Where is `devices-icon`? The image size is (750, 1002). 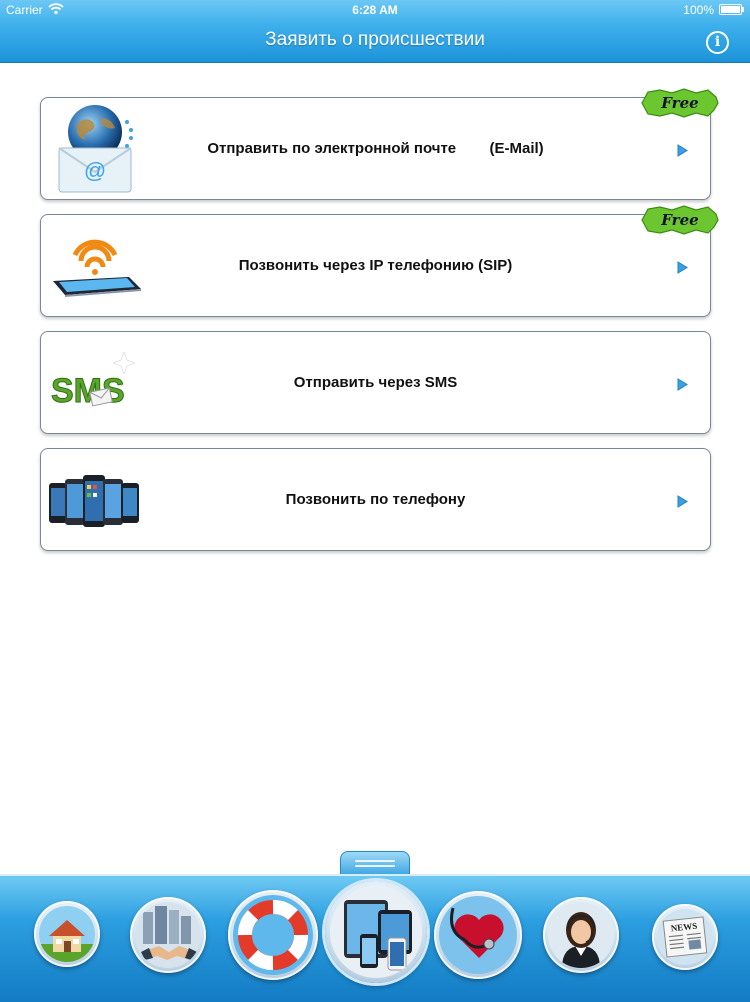
devices-icon is located at coordinates (376, 932).